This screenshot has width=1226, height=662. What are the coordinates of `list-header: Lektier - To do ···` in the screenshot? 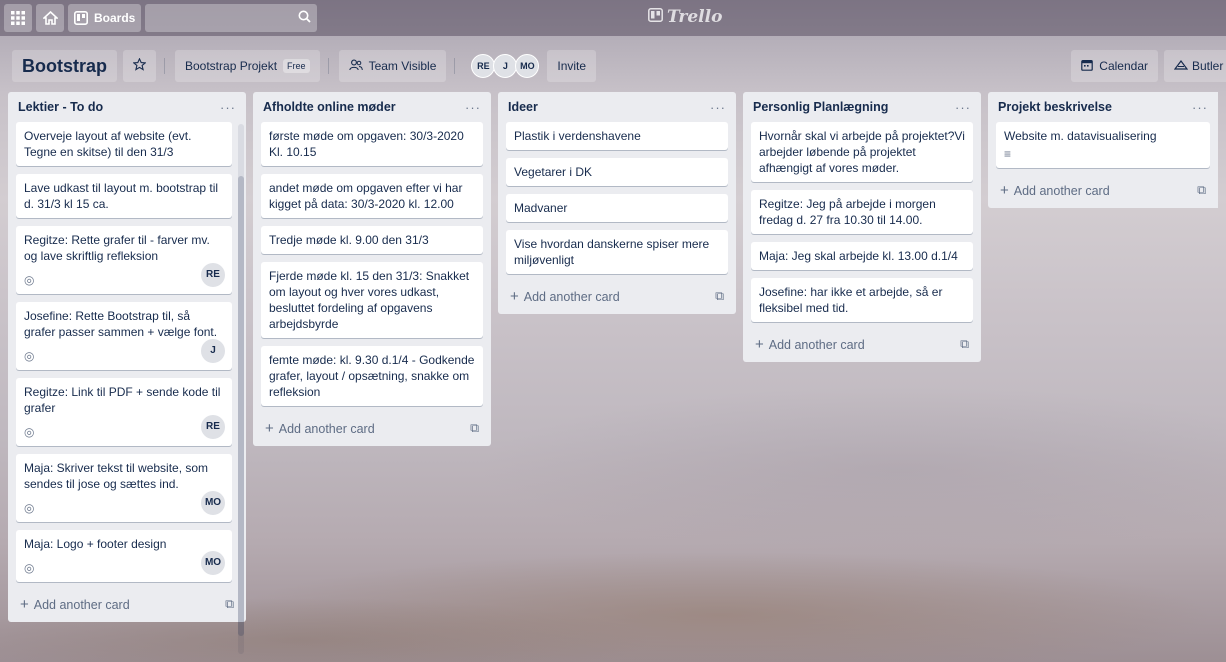 It's located at (127, 107).